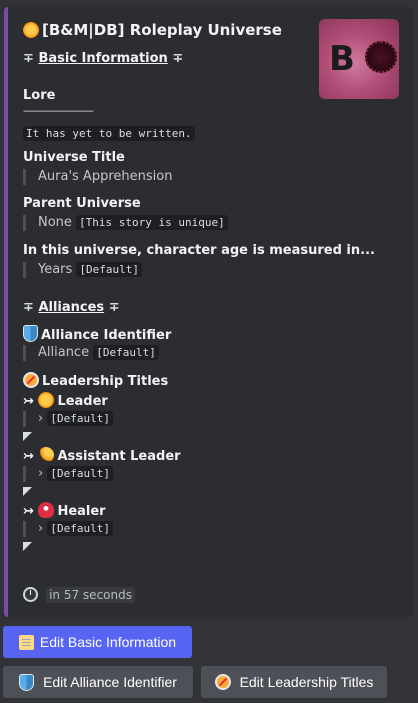 The image size is (418, 703). I want to click on lore-value: It has yet to be written., so click(109, 133).